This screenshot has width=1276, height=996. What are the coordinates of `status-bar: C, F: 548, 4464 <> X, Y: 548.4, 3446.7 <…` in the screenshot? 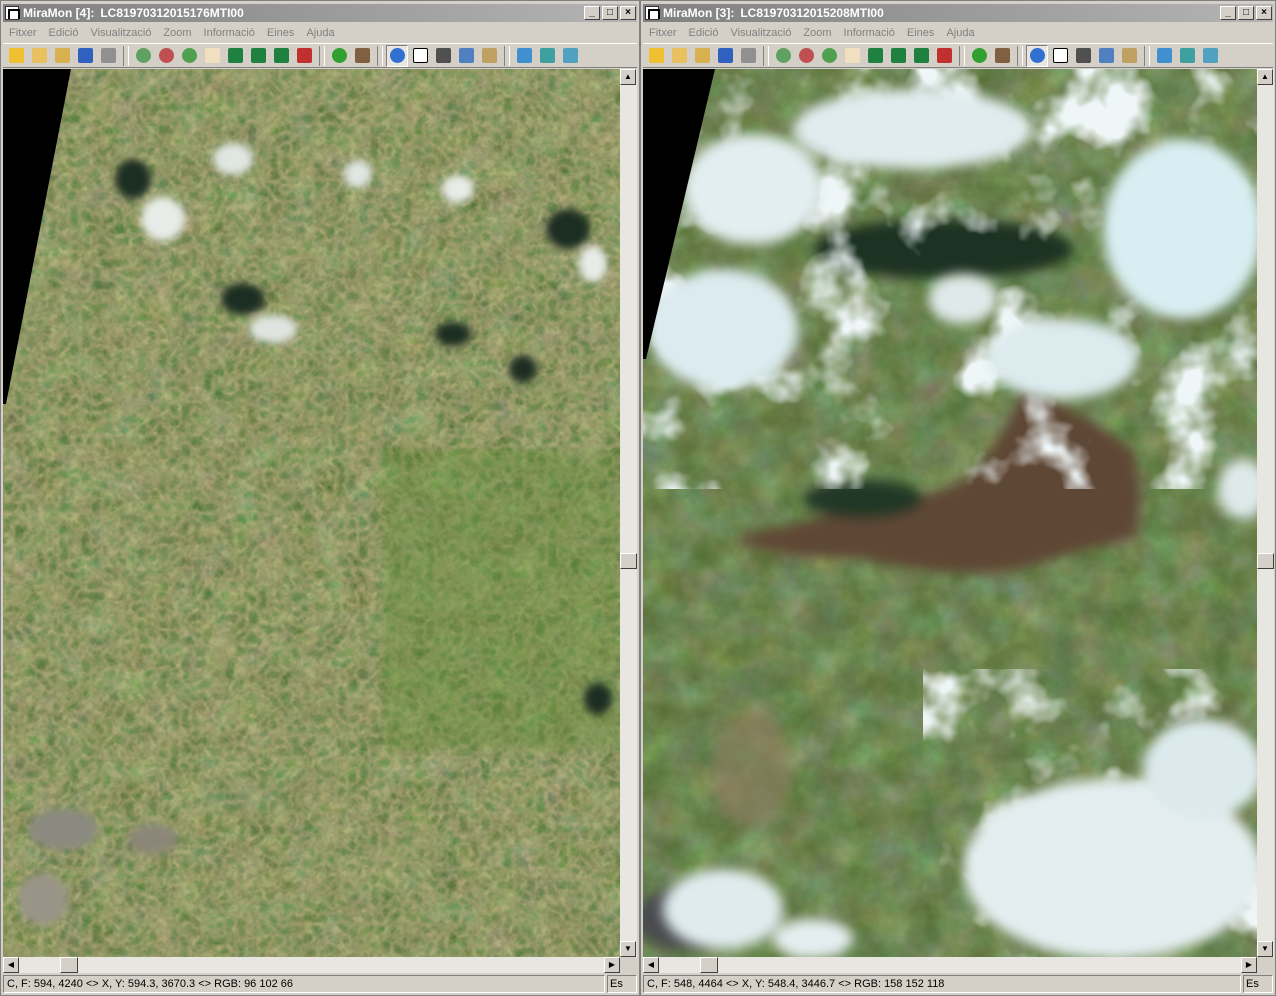 It's located at (958, 984).